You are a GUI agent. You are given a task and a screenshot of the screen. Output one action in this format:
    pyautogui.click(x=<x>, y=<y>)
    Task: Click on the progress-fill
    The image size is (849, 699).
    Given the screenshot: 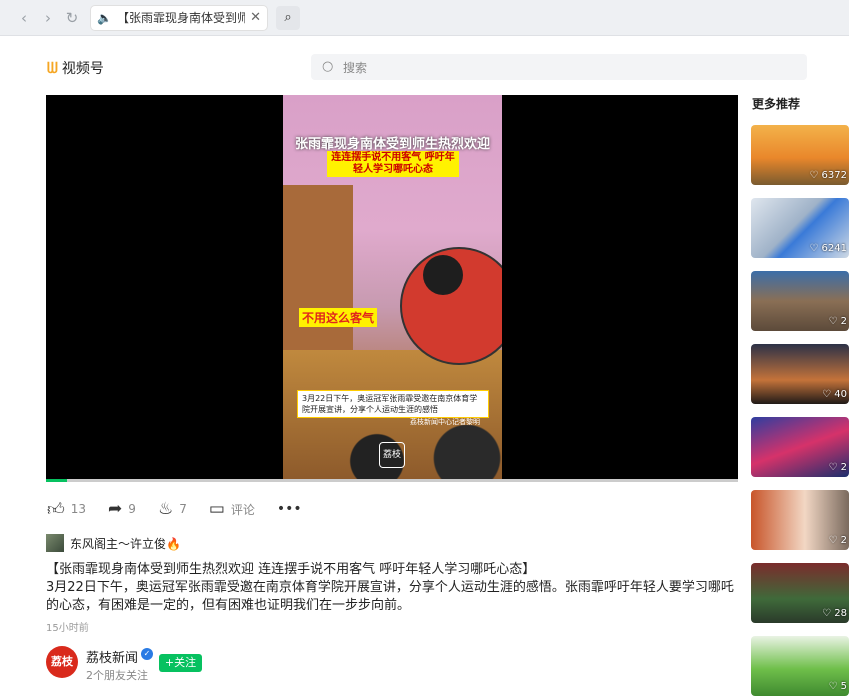 What is the action you would take?
    pyautogui.click(x=56, y=480)
    